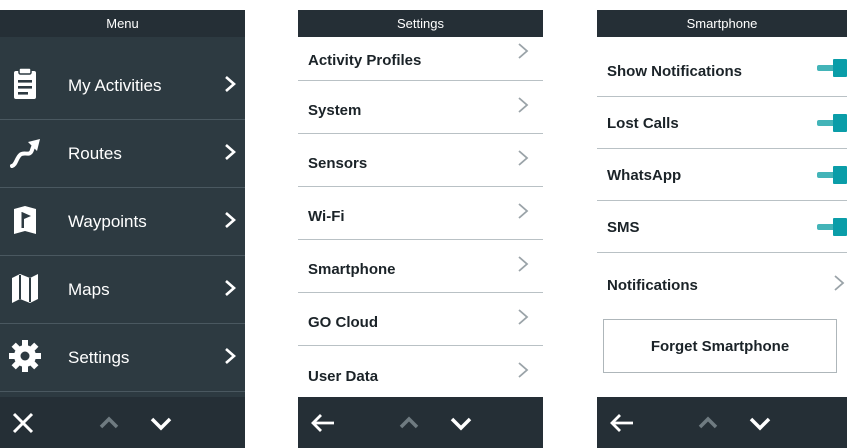  Describe the element at coordinates (722, 23) in the screenshot. I see `smartphone-title: Smartphone` at that location.